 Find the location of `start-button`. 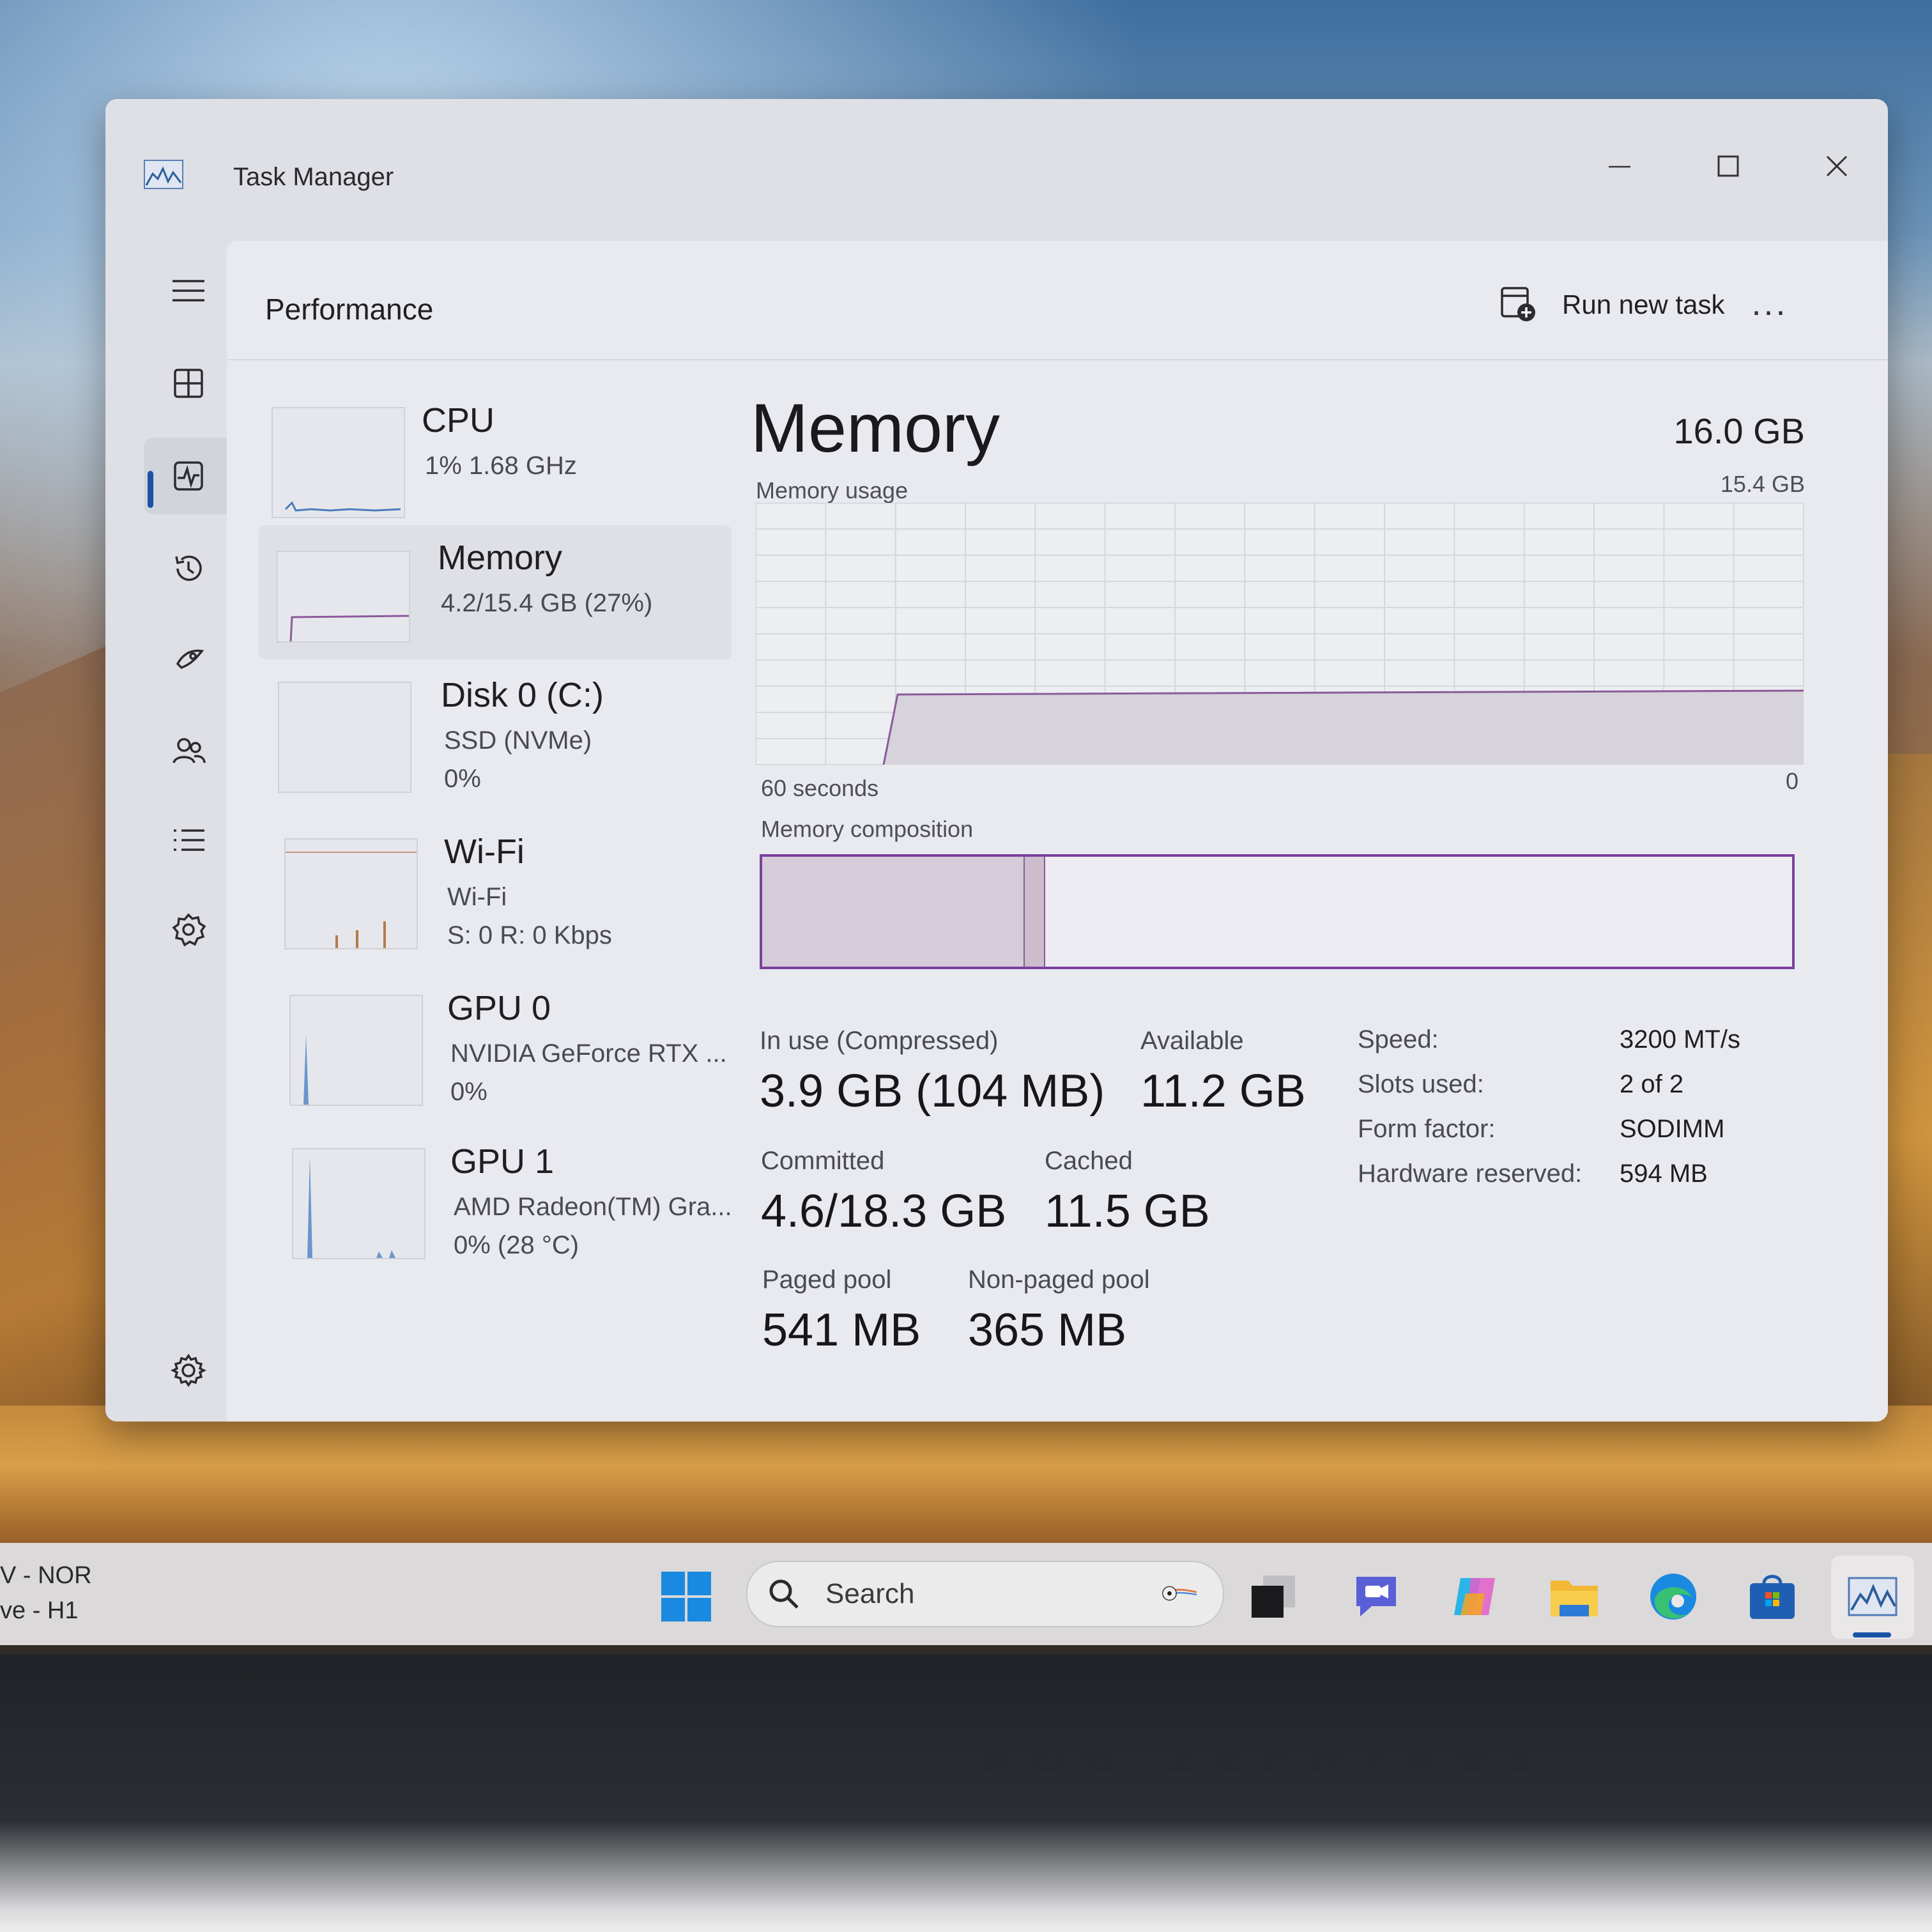

start-button is located at coordinates (686, 1596).